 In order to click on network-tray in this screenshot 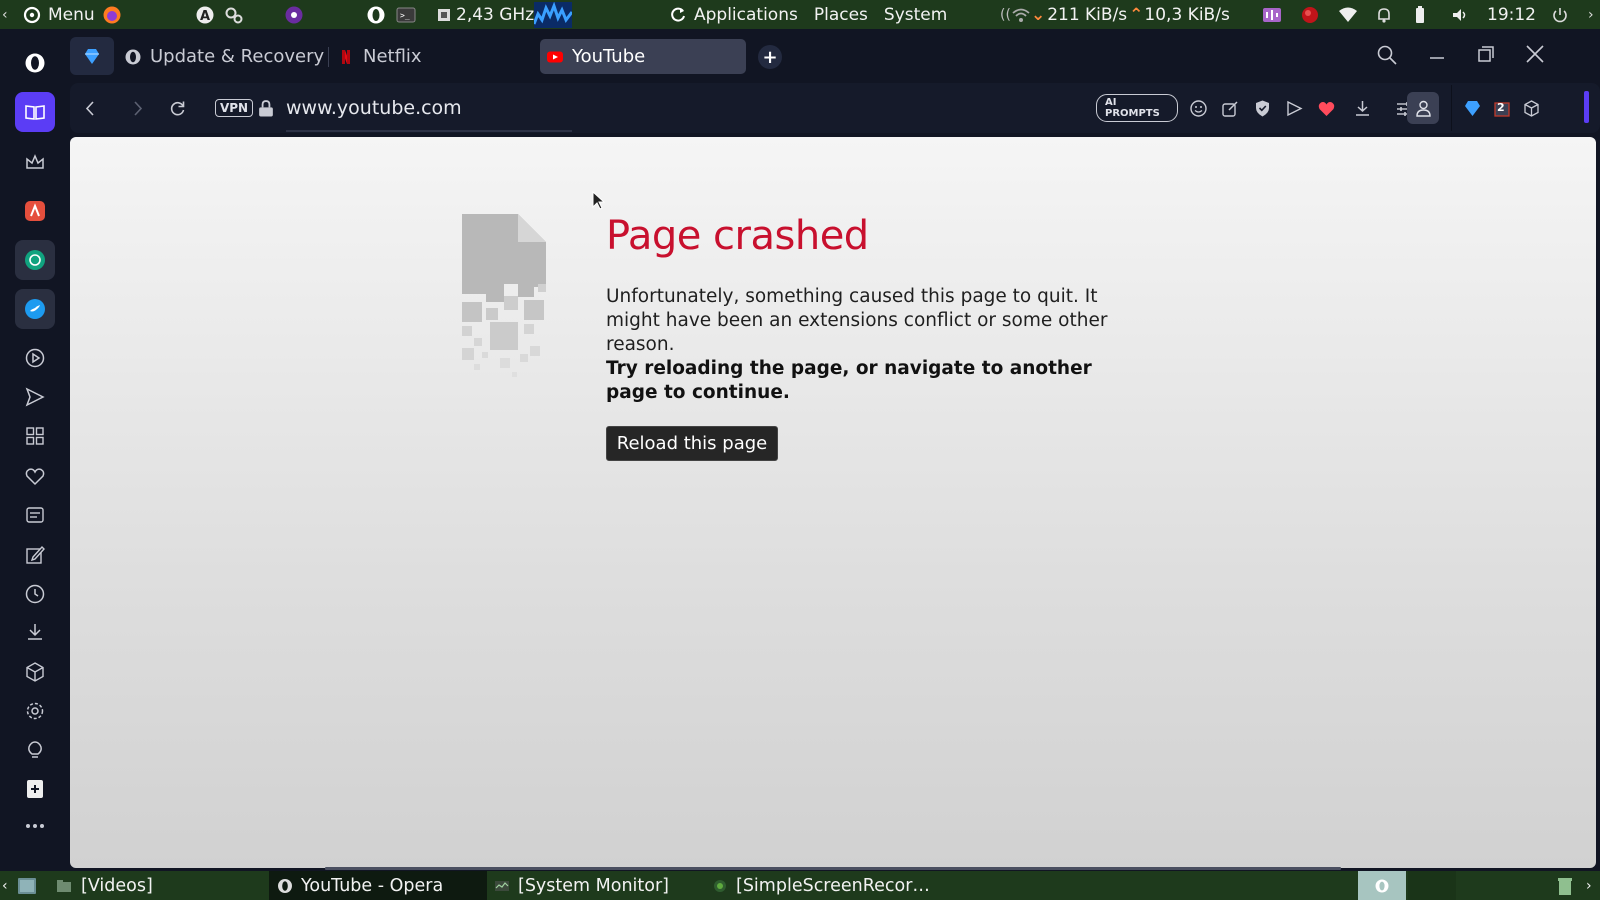, I will do `click(1348, 14)`.